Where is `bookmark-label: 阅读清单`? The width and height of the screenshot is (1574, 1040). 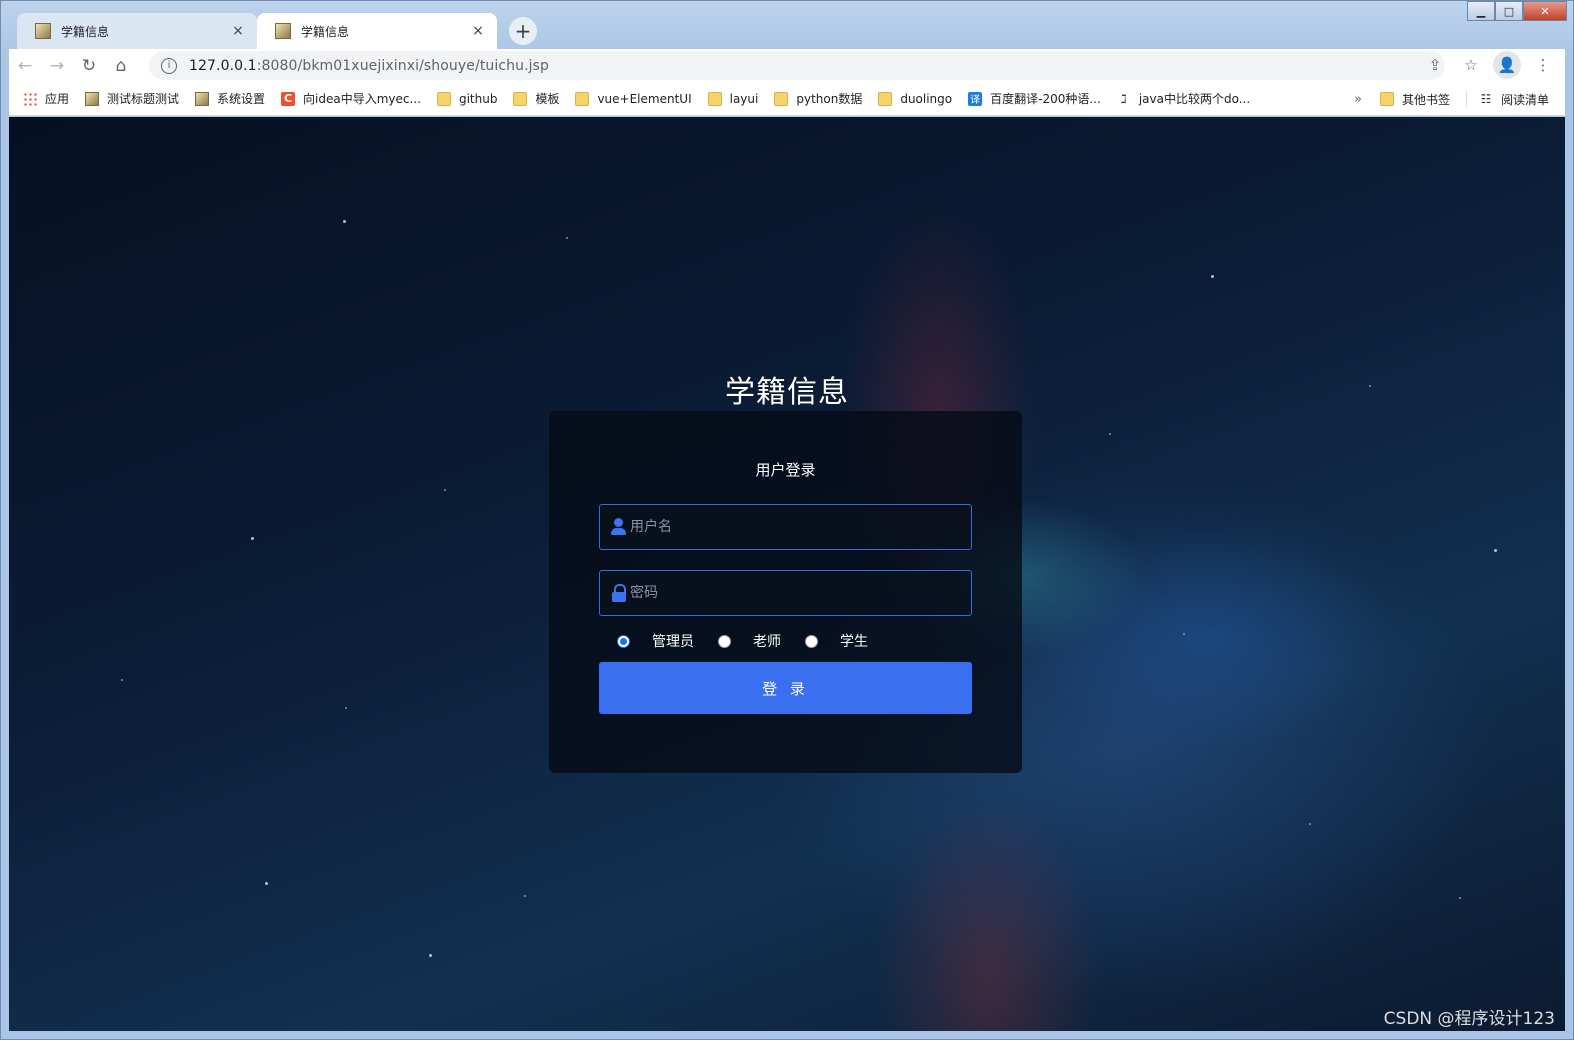 bookmark-label: 阅读清单 is located at coordinates (1524, 99).